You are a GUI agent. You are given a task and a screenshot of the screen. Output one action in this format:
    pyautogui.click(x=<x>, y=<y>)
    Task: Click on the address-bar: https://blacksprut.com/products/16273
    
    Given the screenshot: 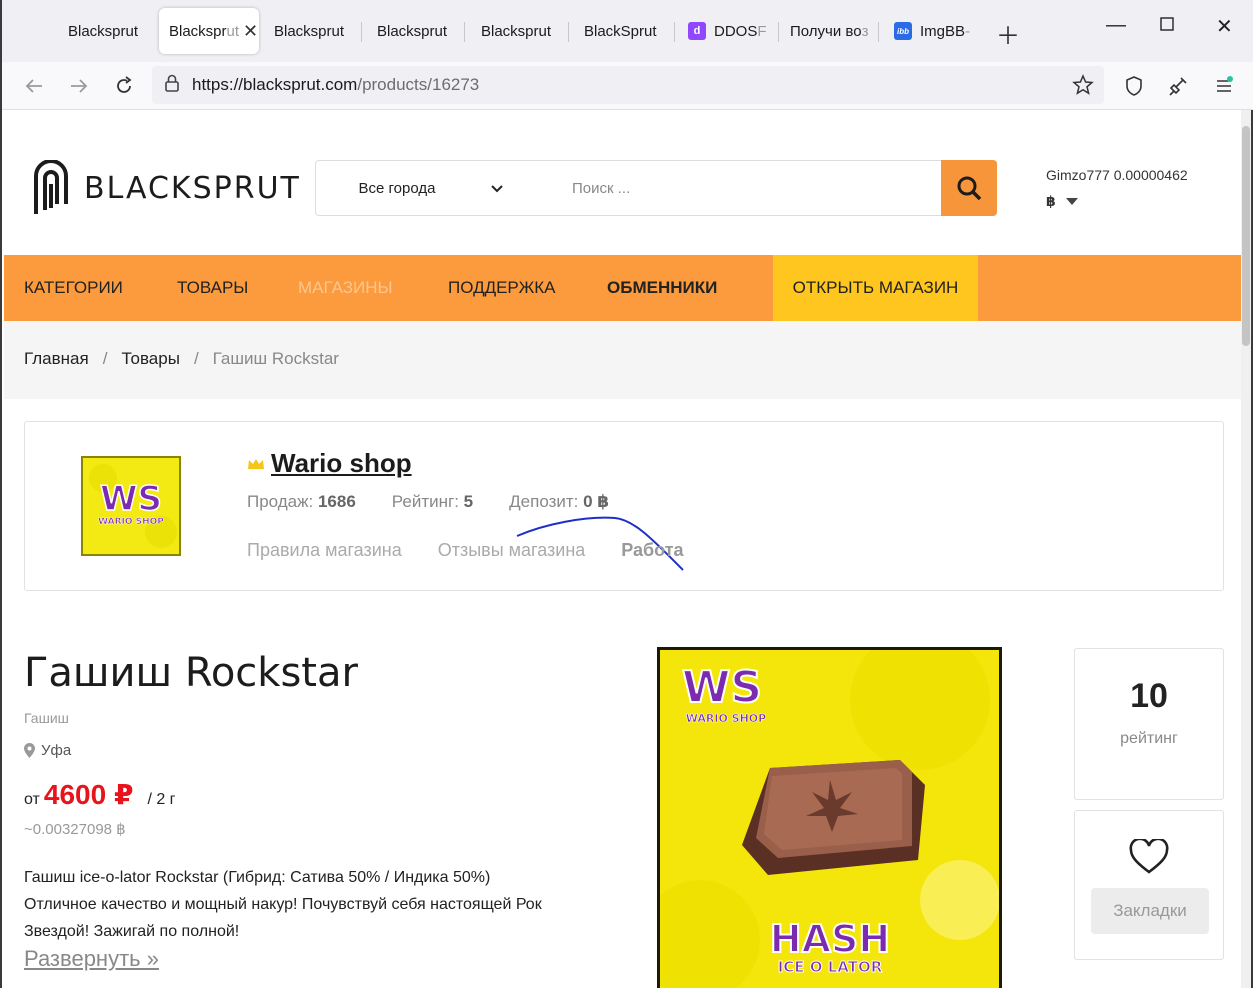 What is the action you would take?
    pyautogui.click(x=628, y=85)
    